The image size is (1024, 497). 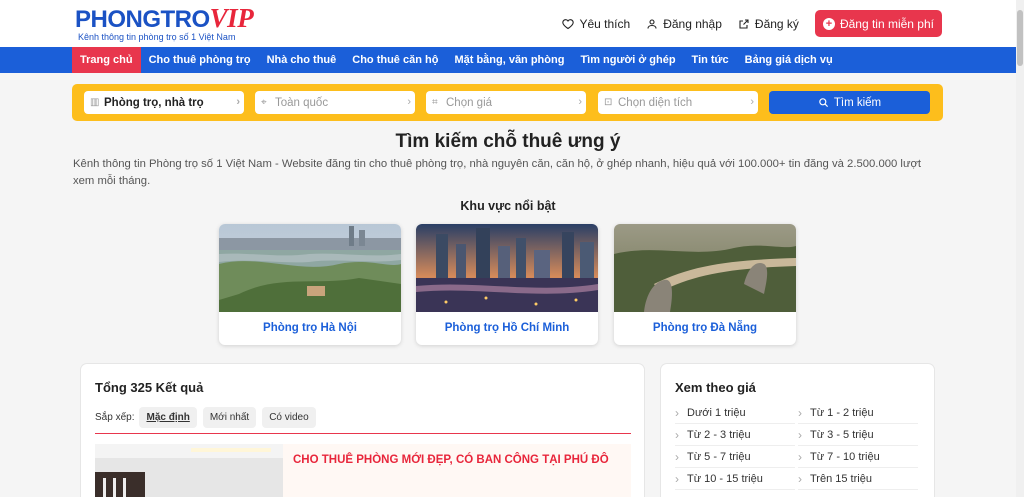 What do you see at coordinates (142, 19) in the screenshot?
I see `logo-text-main: PHONGTRO` at bounding box center [142, 19].